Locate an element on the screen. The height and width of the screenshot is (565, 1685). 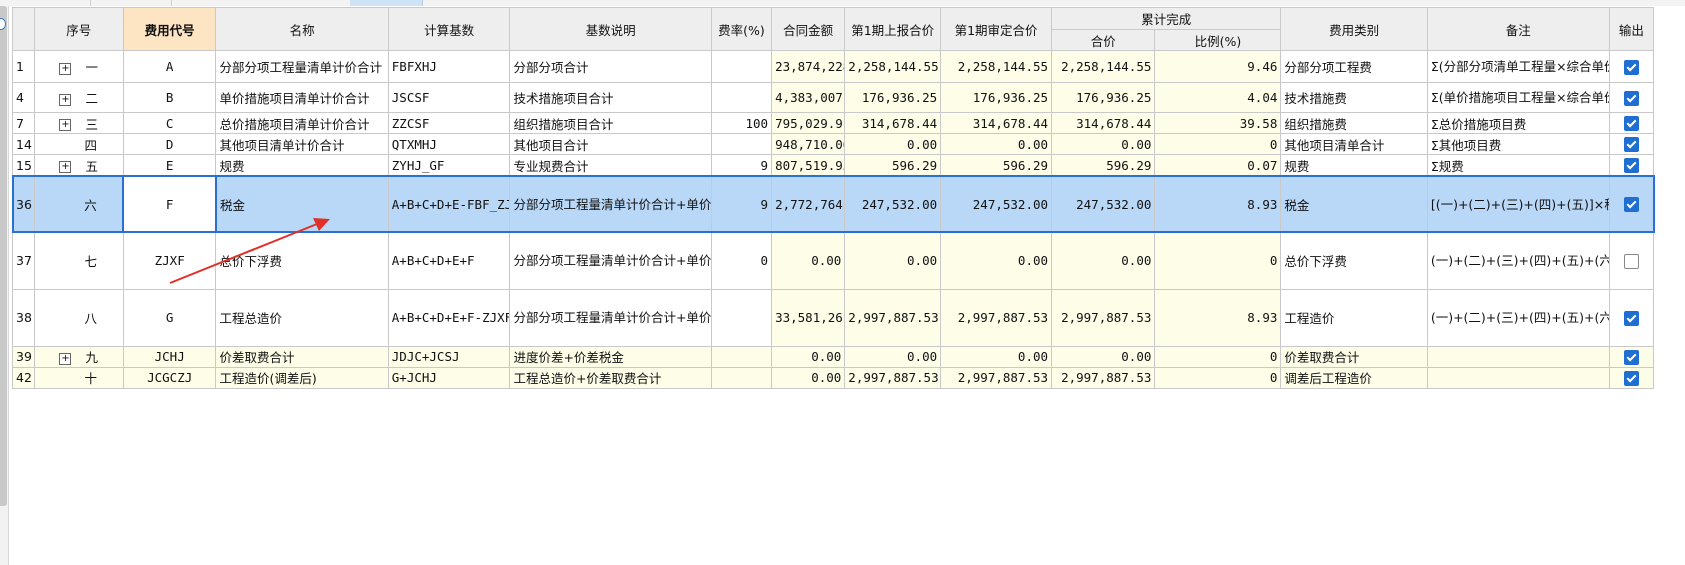
scrollbar-thumb is located at coordinates (3, 256).